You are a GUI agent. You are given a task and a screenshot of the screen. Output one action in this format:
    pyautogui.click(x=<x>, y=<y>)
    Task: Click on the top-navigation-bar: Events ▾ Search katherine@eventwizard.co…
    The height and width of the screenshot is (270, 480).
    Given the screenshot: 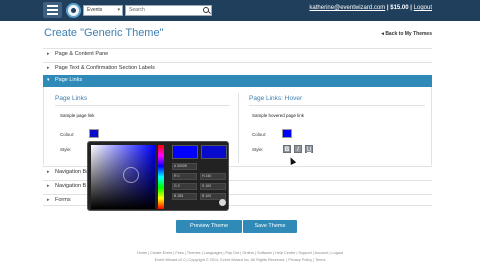 What is the action you would take?
    pyautogui.click(x=240, y=10)
    